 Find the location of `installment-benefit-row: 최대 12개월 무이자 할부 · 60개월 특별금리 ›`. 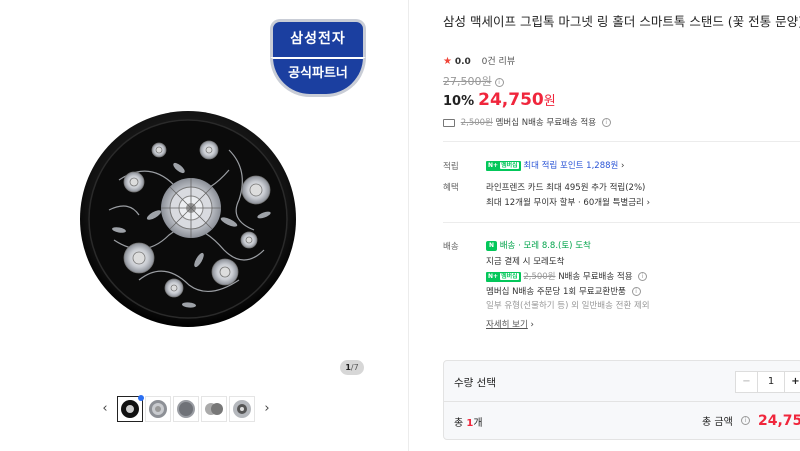

installment-benefit-row: 최대 12개월 무이자 할부 · 60개월 특별금리 › is located at coordinates (568, 202).